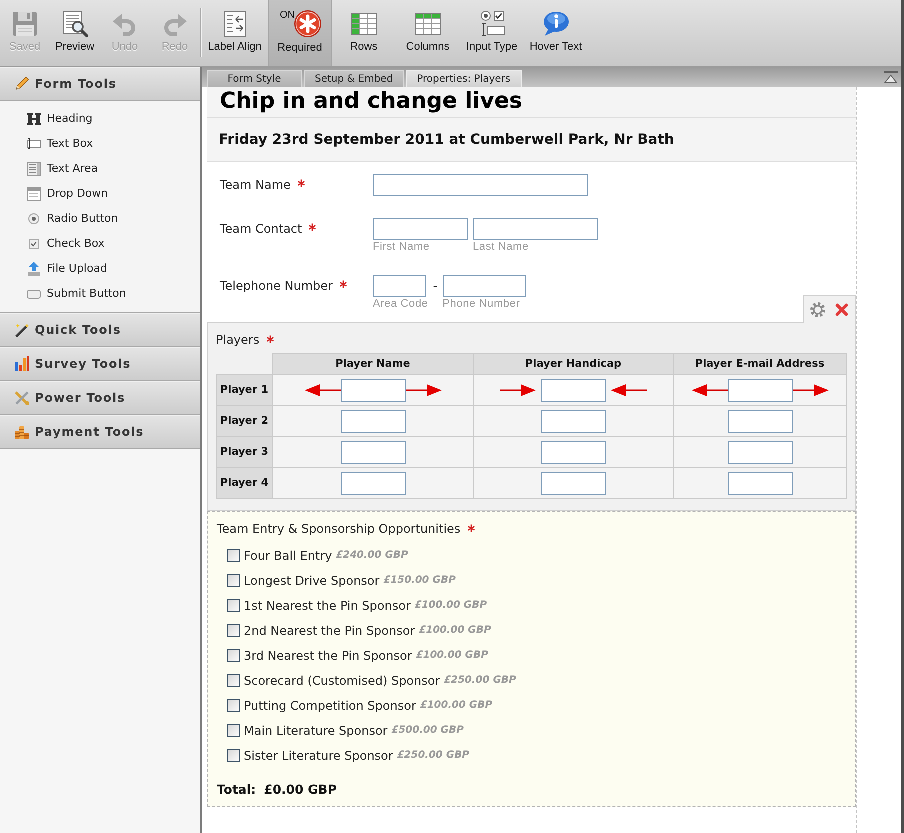 The image size is (904, 833). I want to click on pencil-icon, so click(22, 84).